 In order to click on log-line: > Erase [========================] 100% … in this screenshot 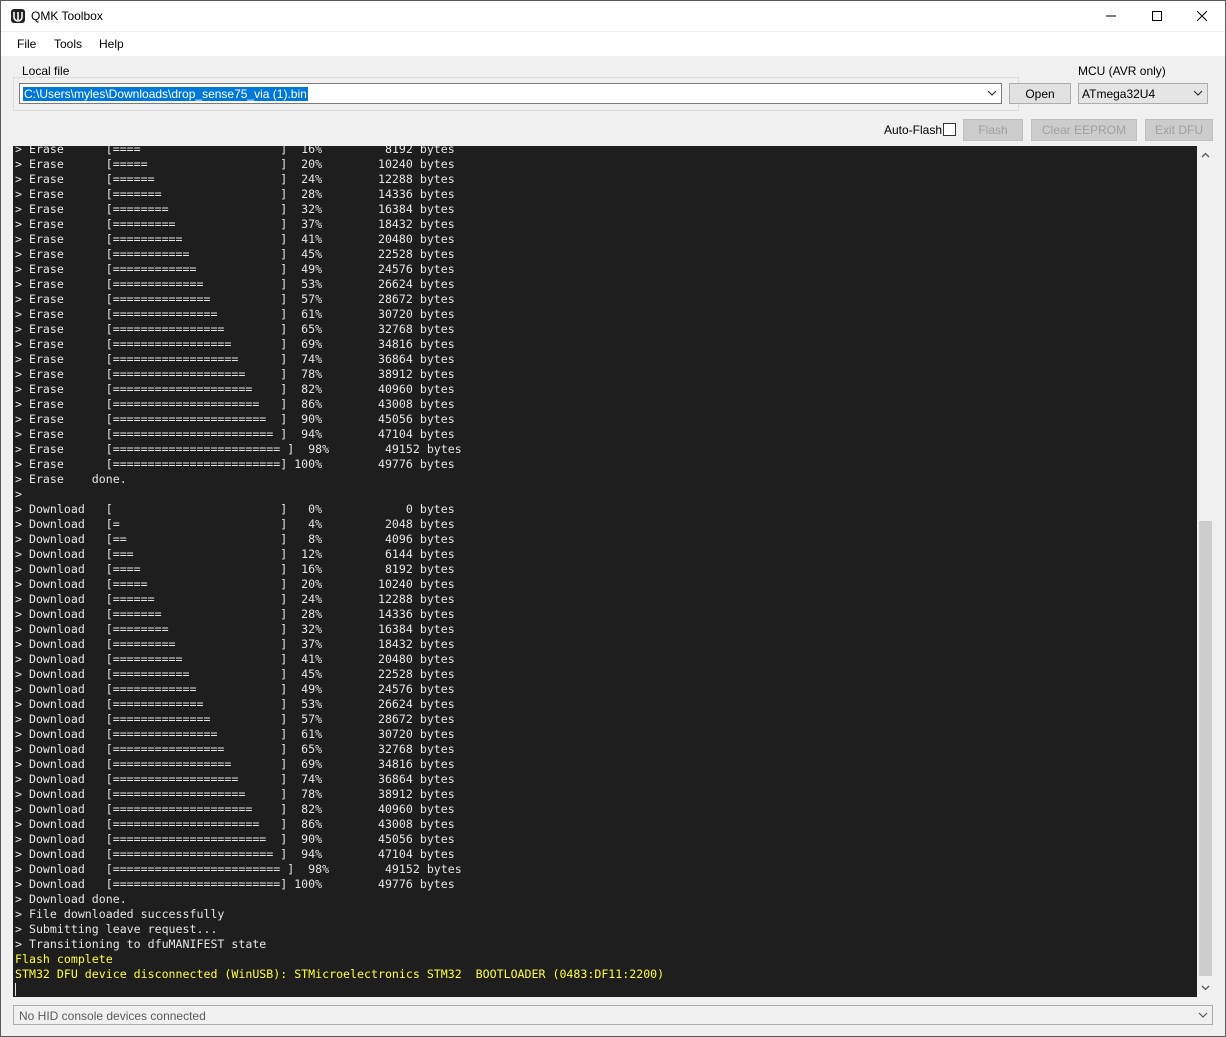, I will do `click(235, 464)`.